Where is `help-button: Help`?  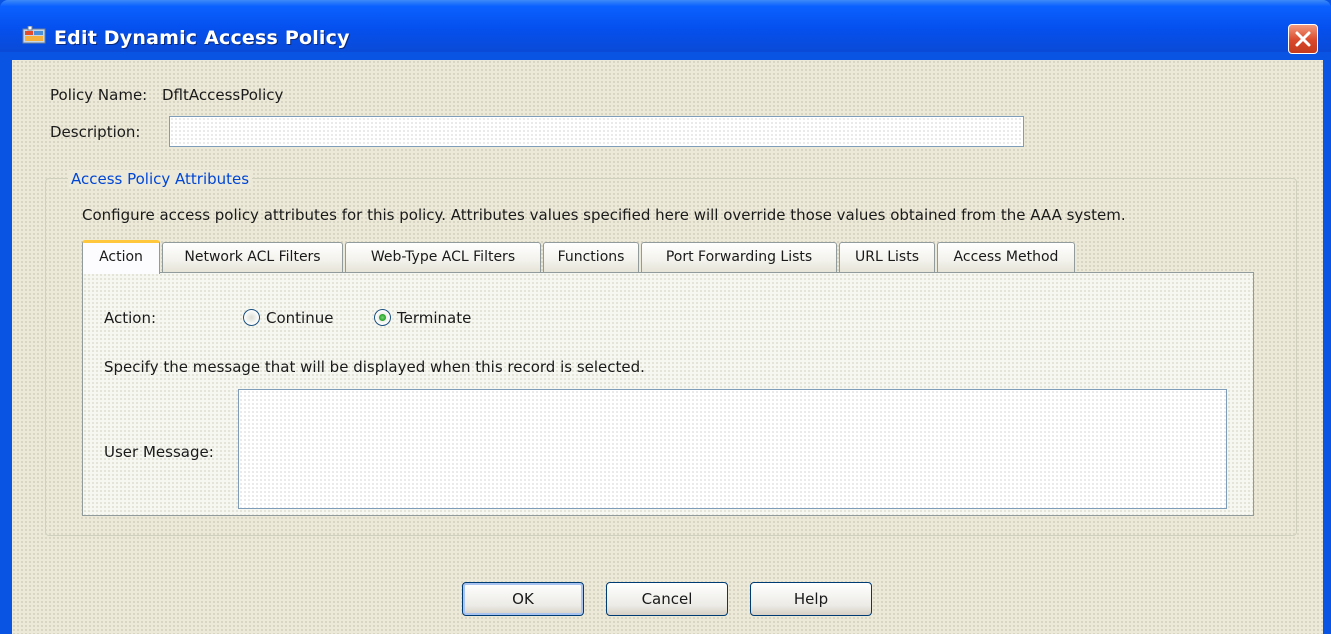 help-button: Help is located at coordinates (811, 599).